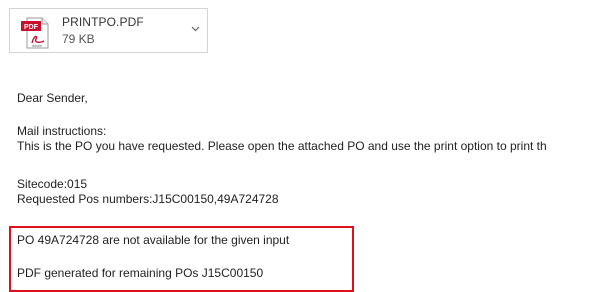 The width and height of the screenshot is (609, 292). Describe the element at coordinates (52, 98) in the screenshot. I see `greeting-text: Dear Sender,` at that location.